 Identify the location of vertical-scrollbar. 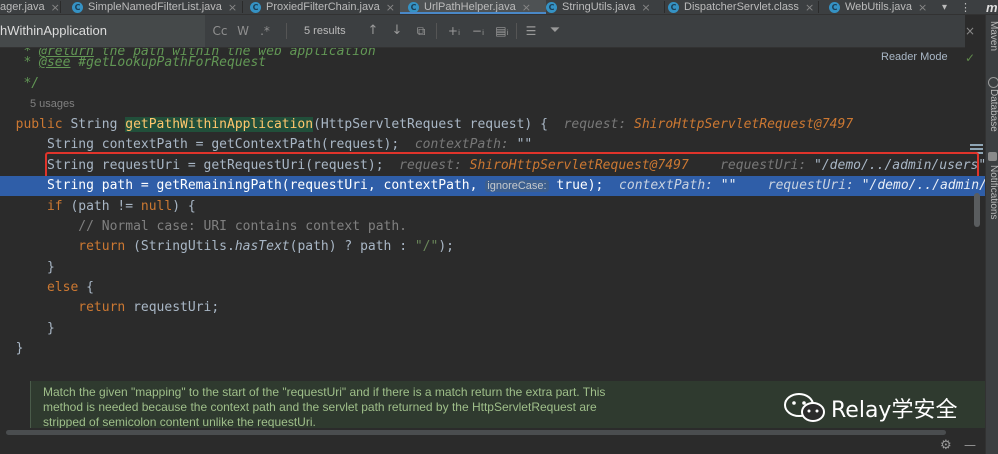
(977, 210).